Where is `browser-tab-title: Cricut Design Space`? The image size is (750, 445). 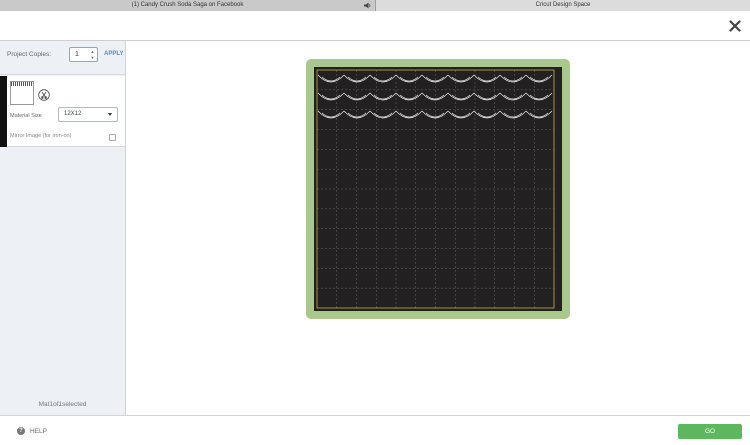
browser-tab-title: Cricut Design Space is located at coordinates (563, 5).